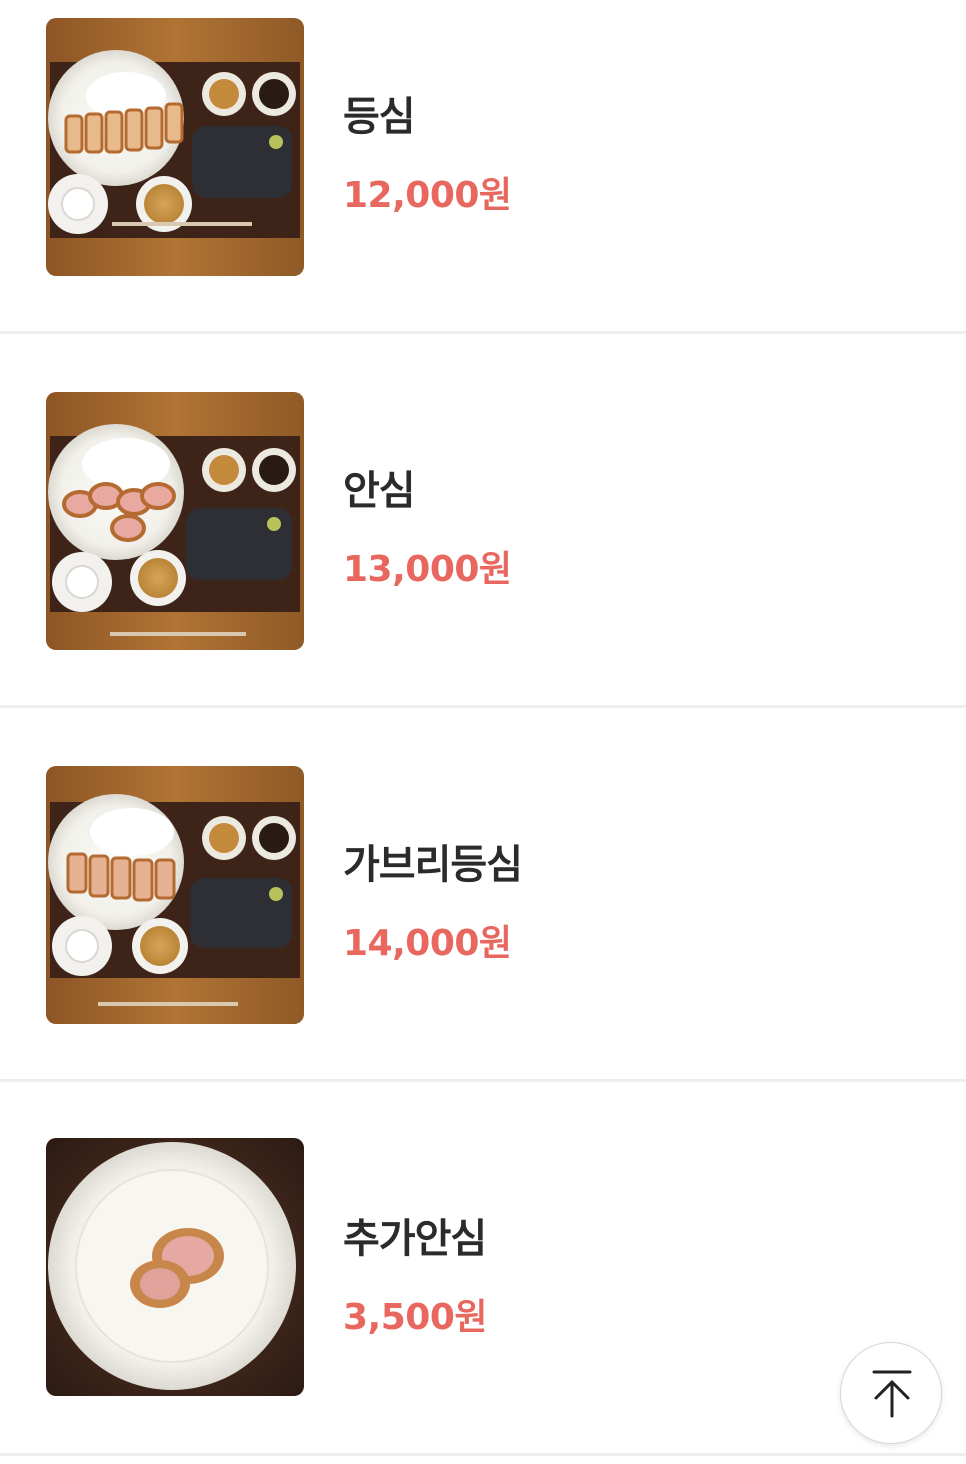  Describe the element at coordinates (379, 491) in the screenshot. I see `menu-item-name: 안심` at that location.